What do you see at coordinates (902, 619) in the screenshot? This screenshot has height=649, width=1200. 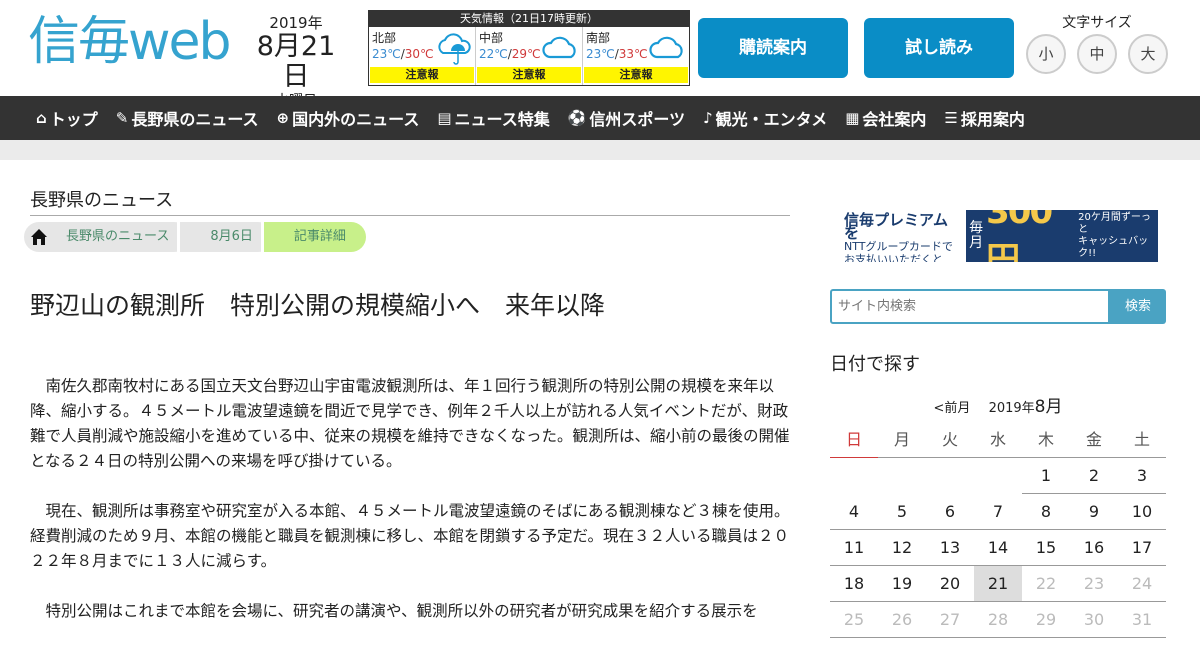 I see `calendar-day: 26` at bounding box center [902, 619].